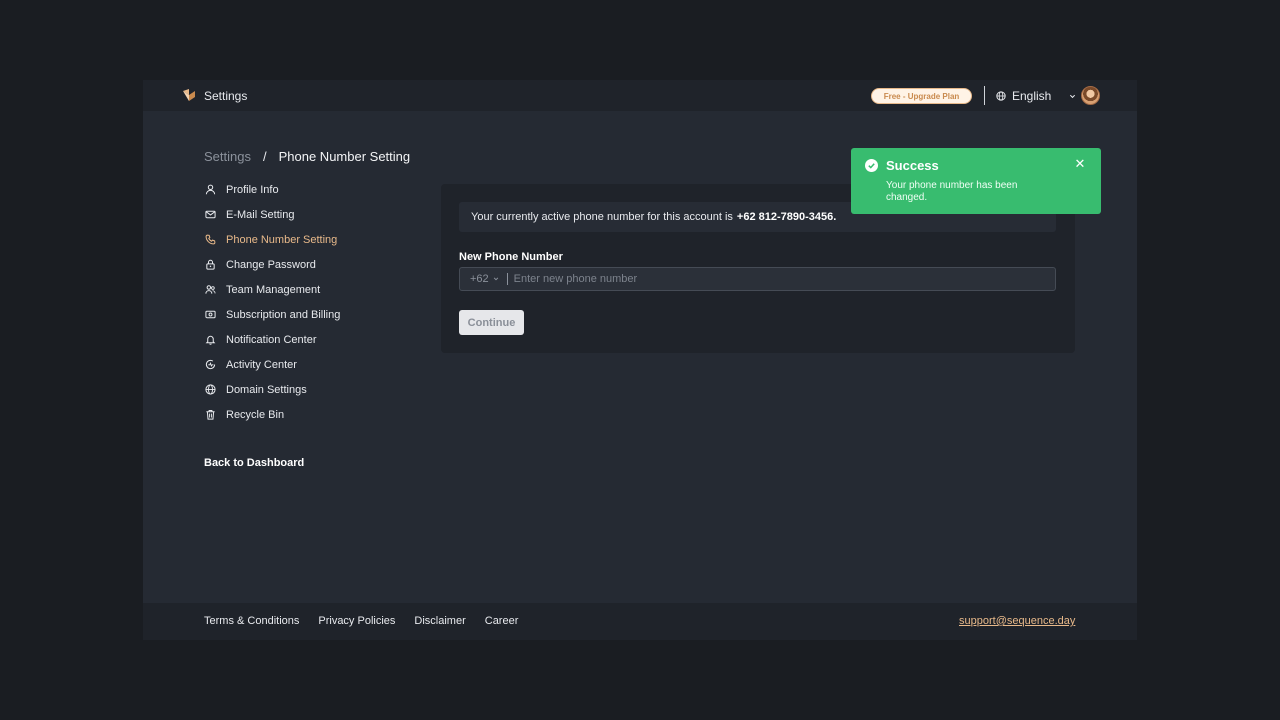 This screenshot has height=720, width=1280. Describe the element at coordinates (1032, 96) in the screenshot. I see `language-label: English` at that location.